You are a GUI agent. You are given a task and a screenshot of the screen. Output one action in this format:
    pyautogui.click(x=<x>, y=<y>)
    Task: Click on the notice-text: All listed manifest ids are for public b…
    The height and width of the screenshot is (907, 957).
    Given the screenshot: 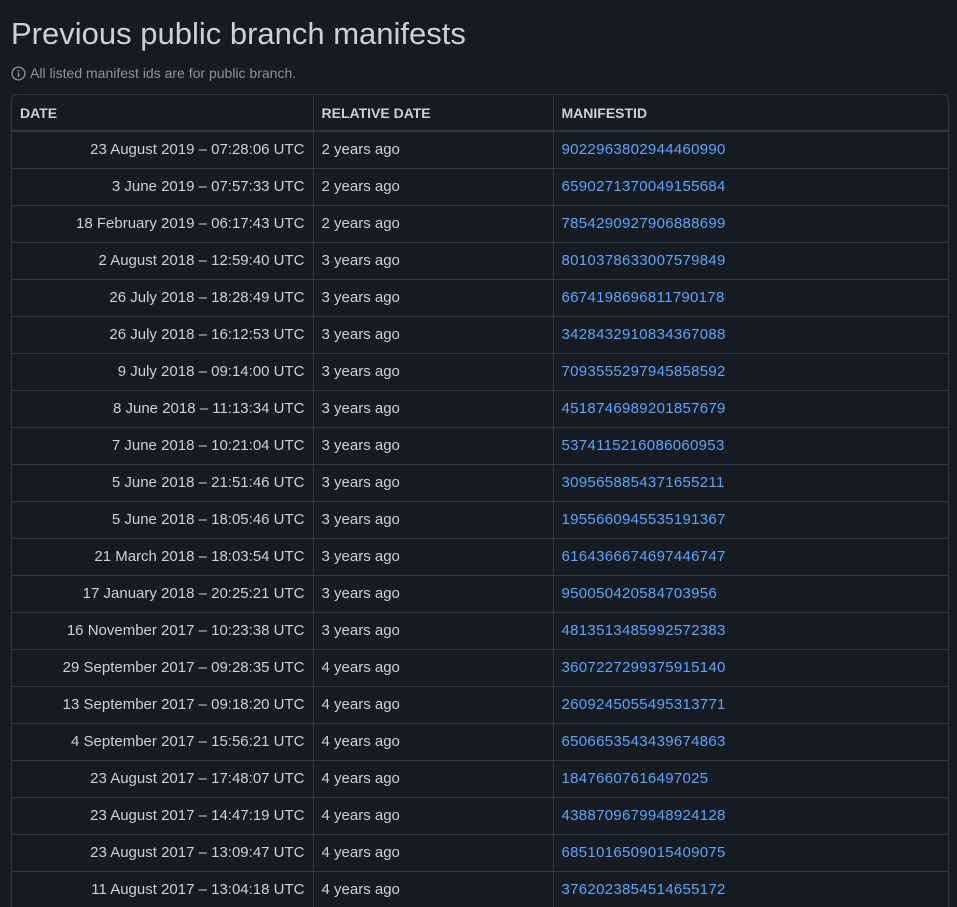 What is the action you would take?
    pyautogui.click(x=163, y=73)
    